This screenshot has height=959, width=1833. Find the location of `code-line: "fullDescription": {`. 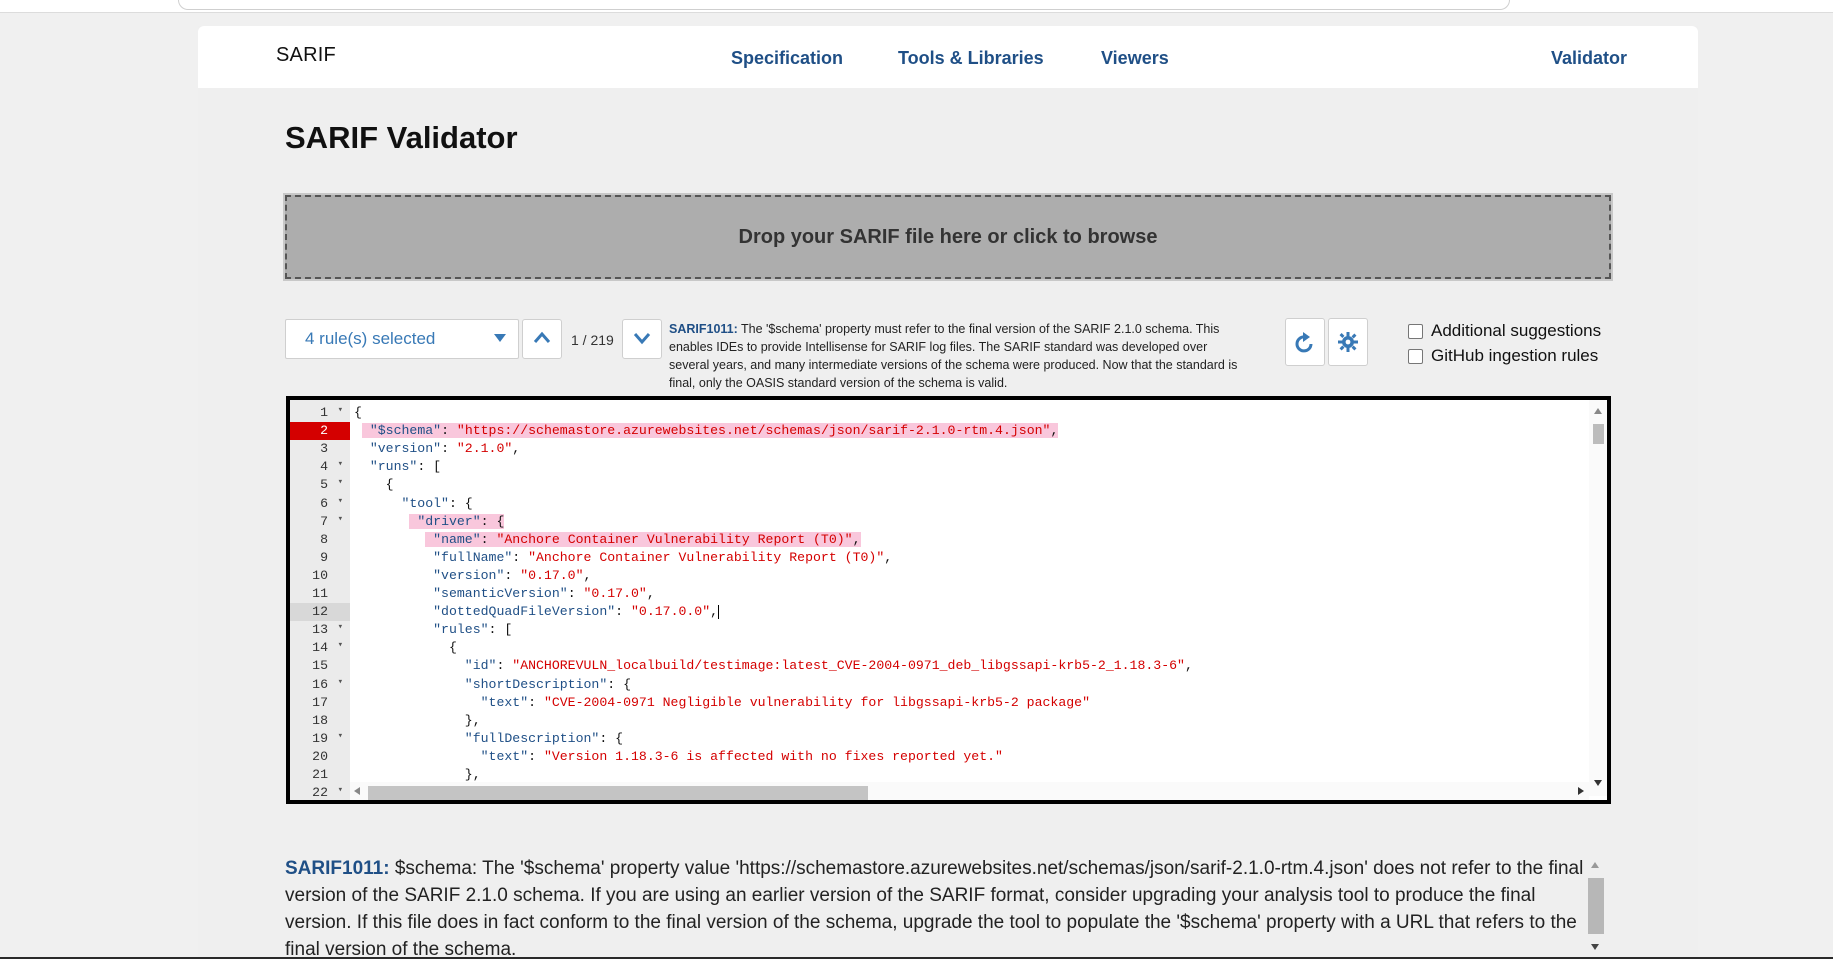

code-line: "fullDescription": { is located at coordinates (488, 739).